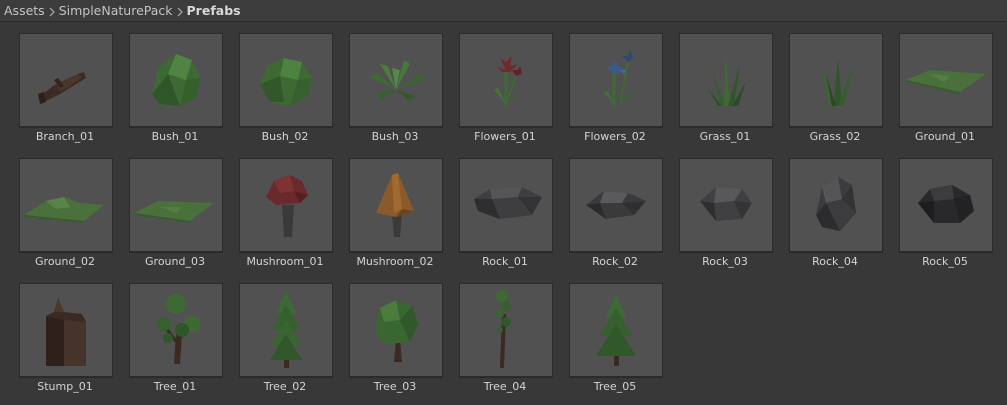 This screenshot has height=405, width=1007. What do you see at coordinates (395, 261) in the screenshot?
I see `asset-label: Mushroom_02` at bounding box center [395, 261].